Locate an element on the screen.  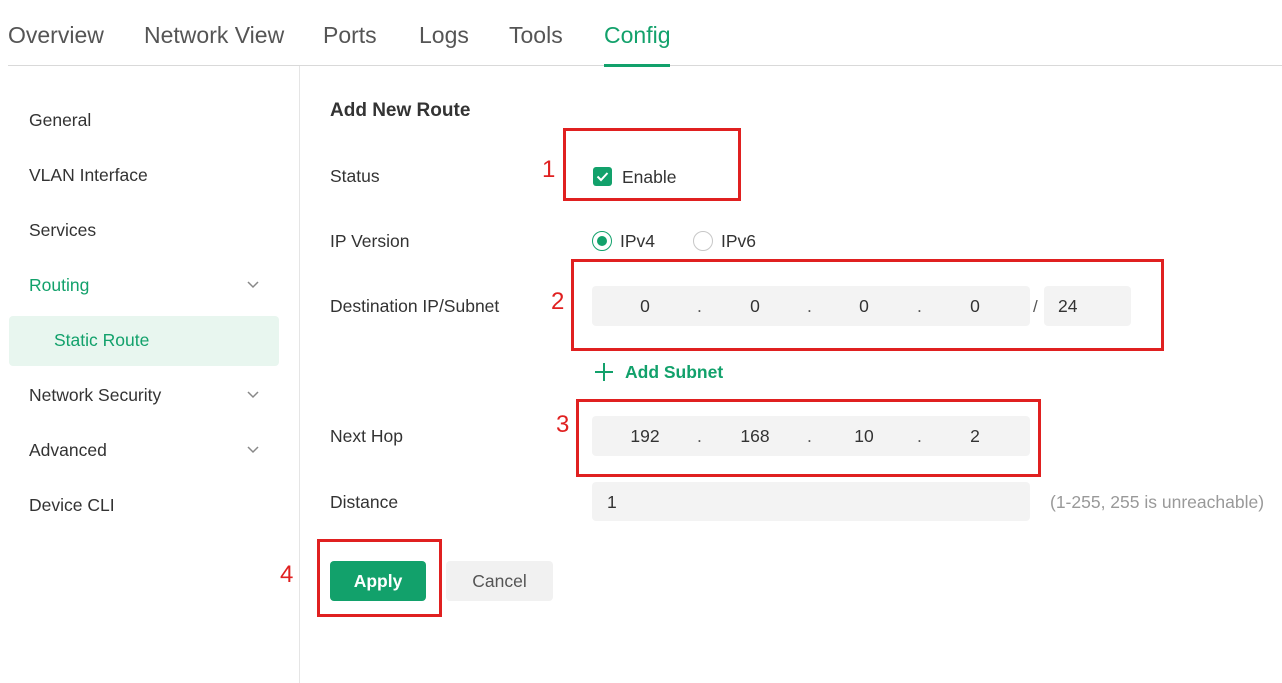
sidebar-item-label: General is located at coordinates (60, 120).